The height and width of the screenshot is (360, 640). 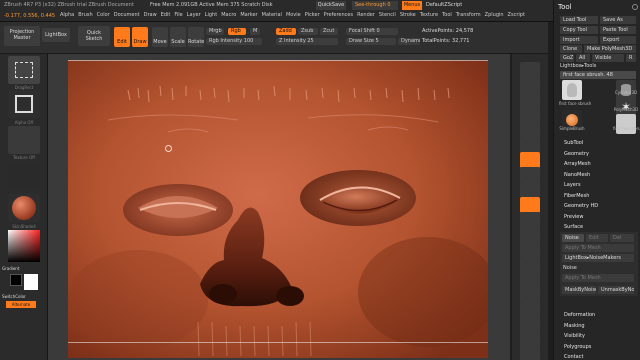 What do you see at coordinates (371, 41) in the screenshot?
I see `draw-size-slider: Draw Size 5` at bounding box center [371, 41].